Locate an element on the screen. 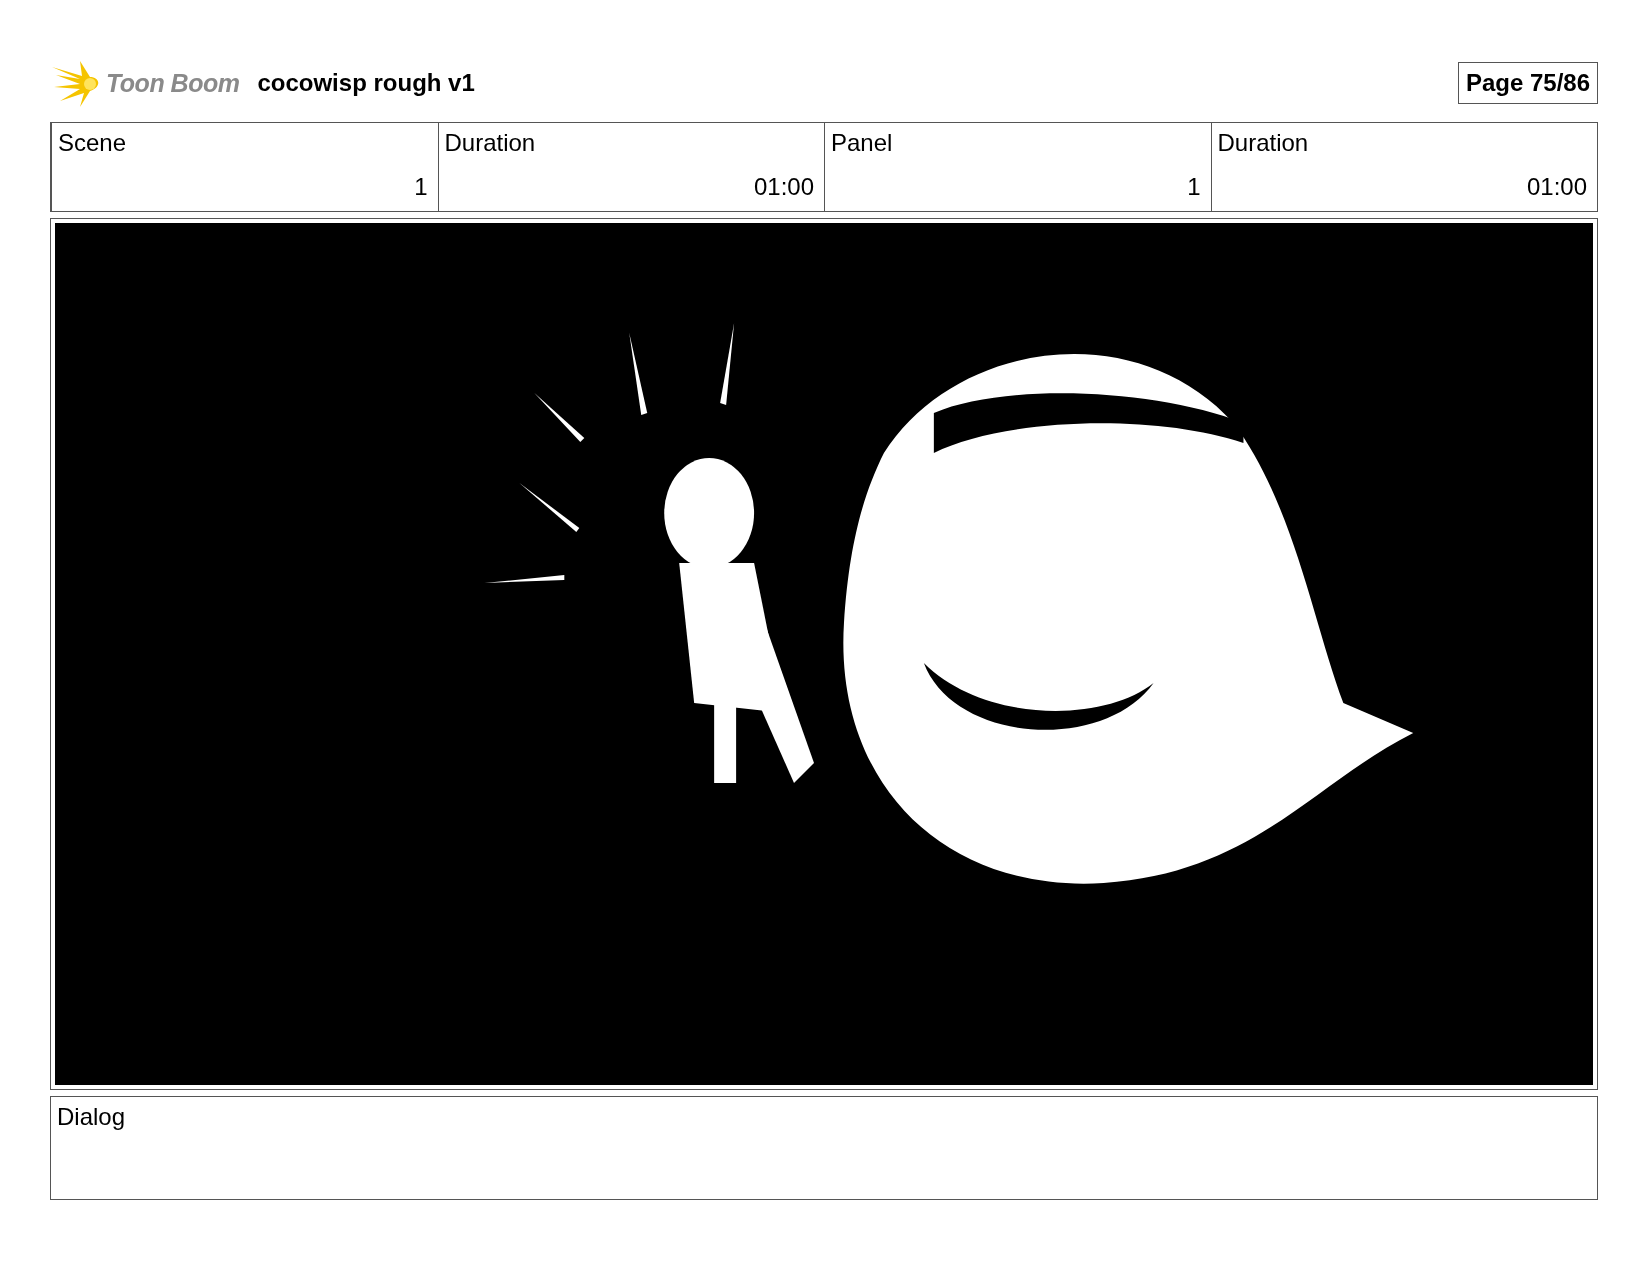 The image size is (1650, 1275). column-header: Scene is located at coordinates (93, 143).